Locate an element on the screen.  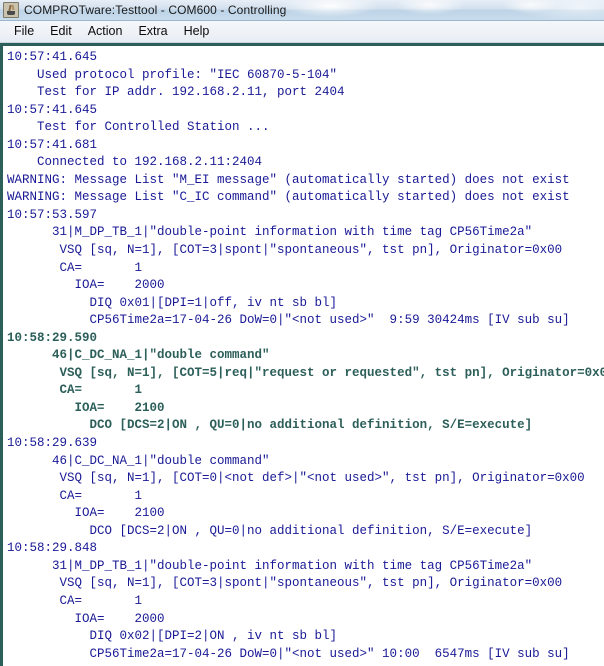
log-line: DIQ 0x02|[DPI=2|ON , iv nt sb bl] is located at coordinates (172, 636).